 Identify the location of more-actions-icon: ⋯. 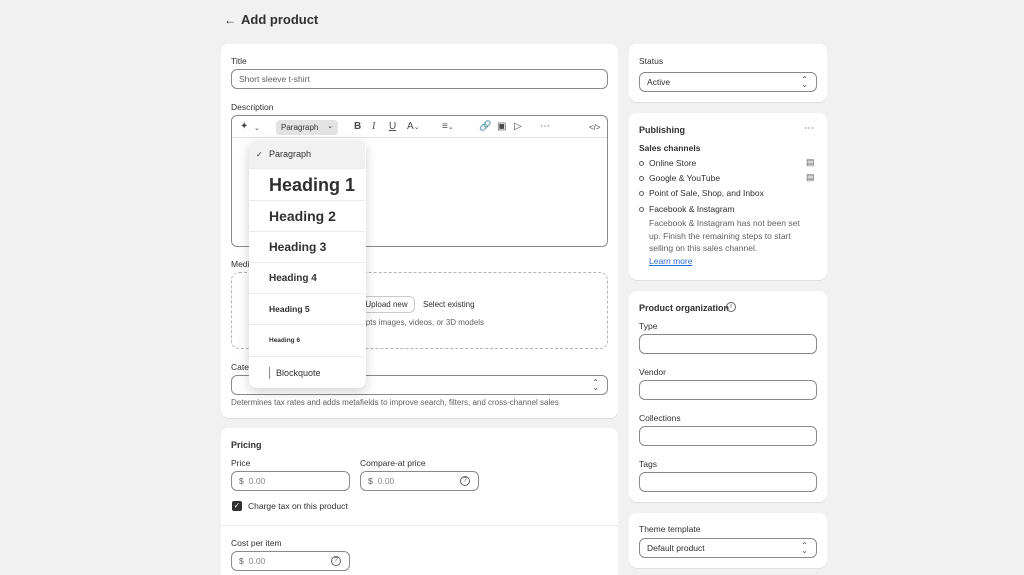
(809, 128).